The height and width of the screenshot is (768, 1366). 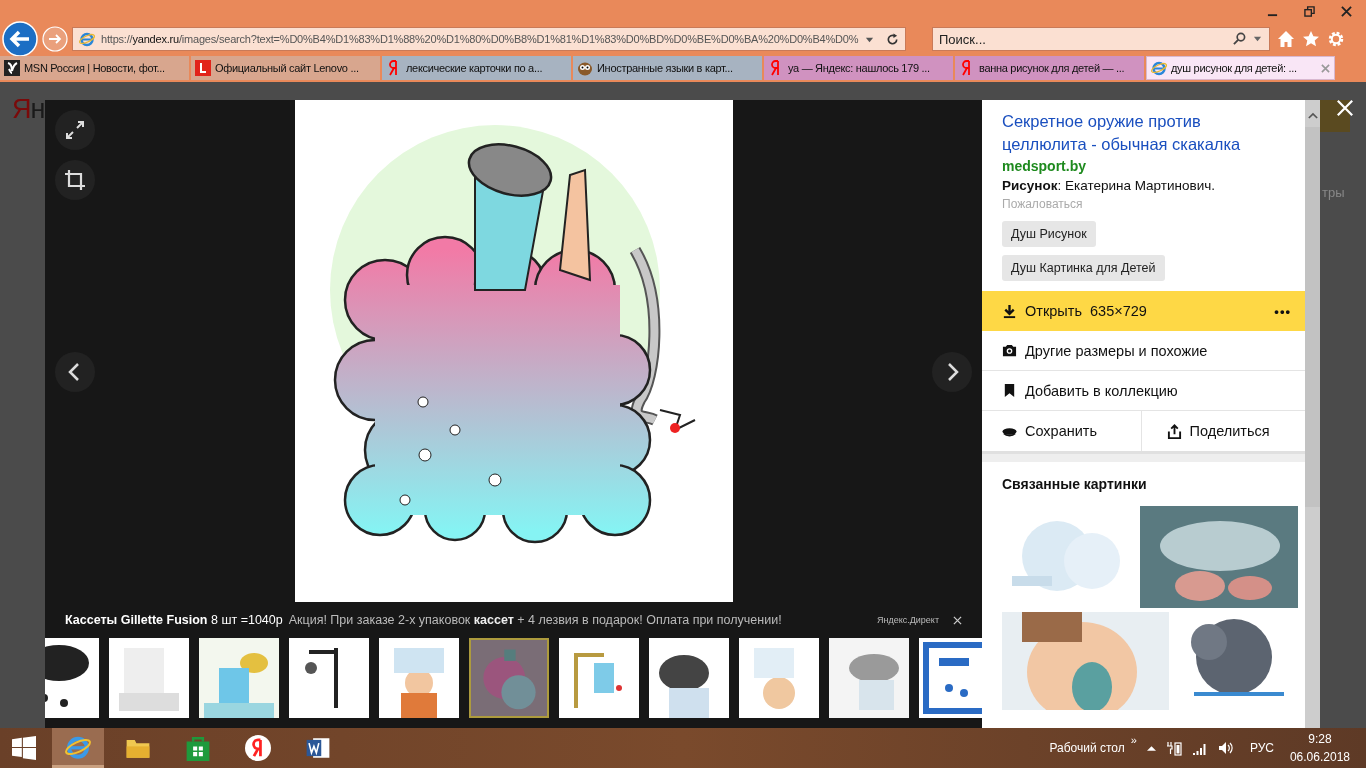 What do you see at coordinates (1174, 431) in the screenshot?
I see `share-icon` at bounding box center [1174, 431].